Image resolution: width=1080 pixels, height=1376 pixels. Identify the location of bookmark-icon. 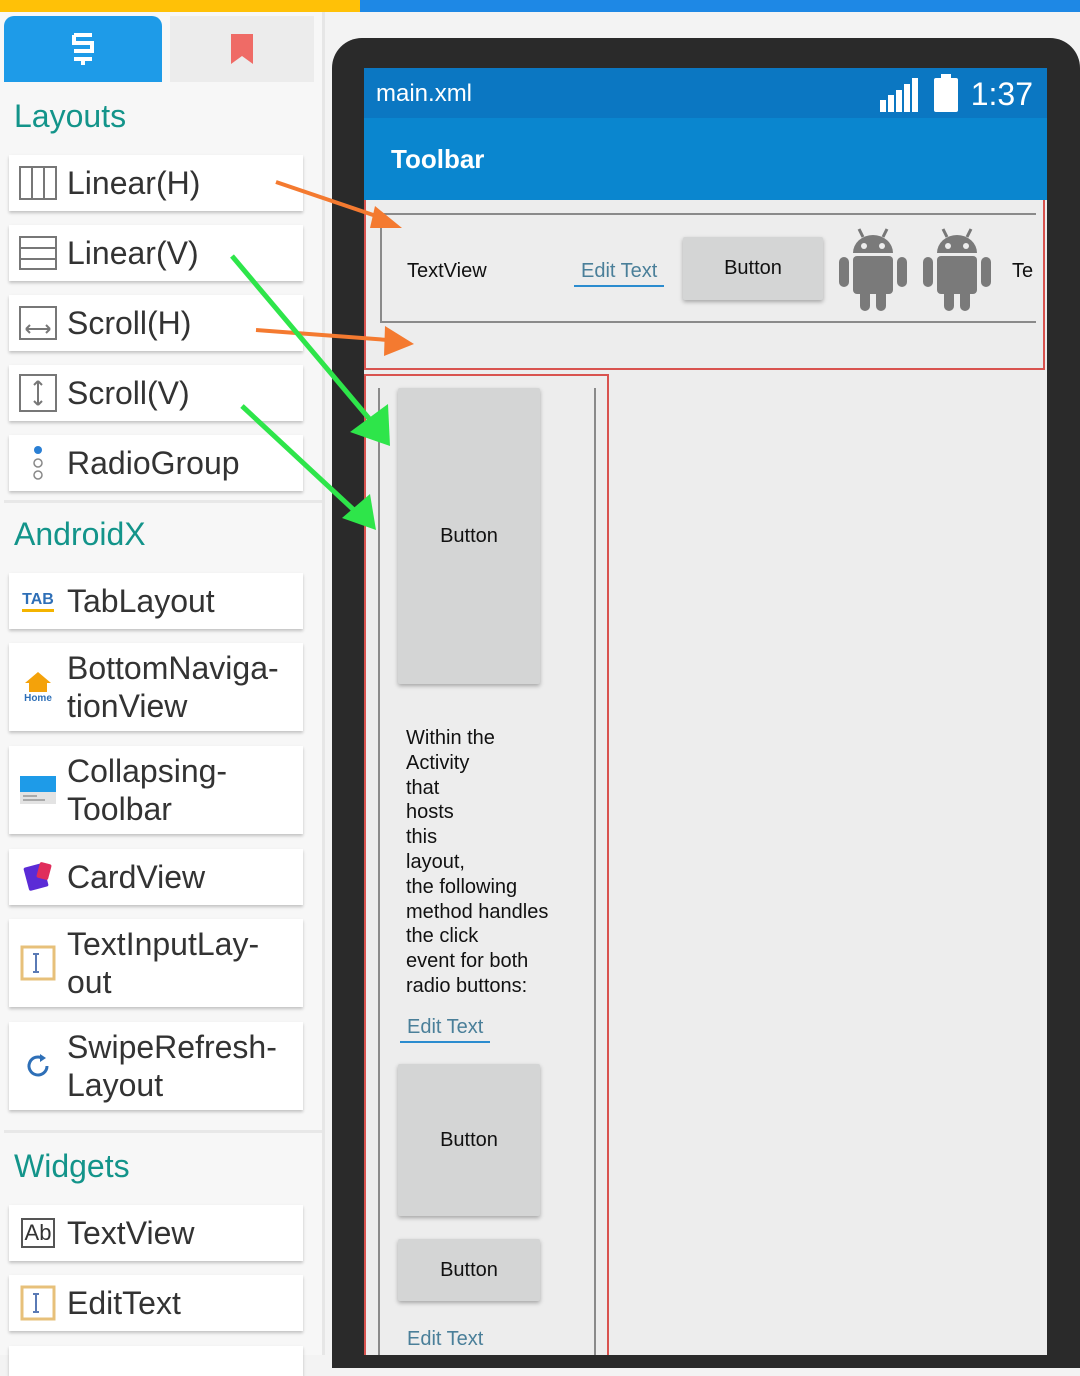
(242, 49).